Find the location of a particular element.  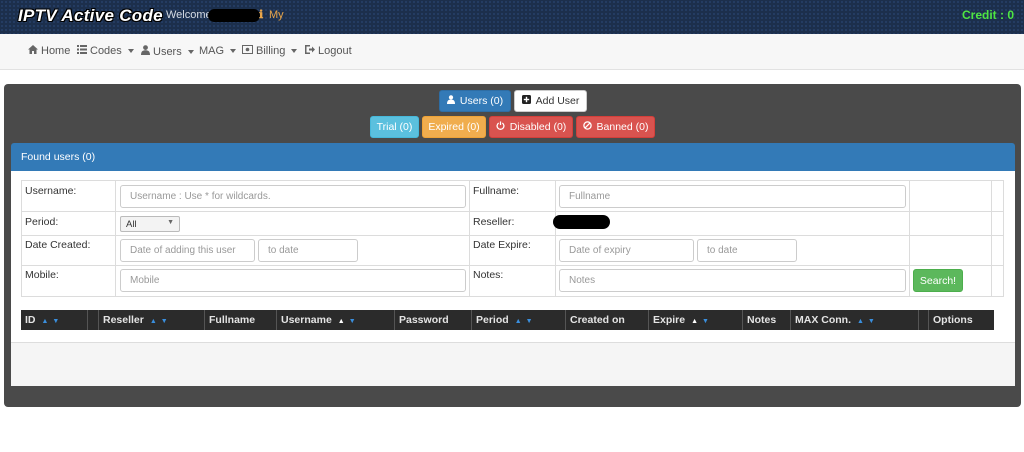

main-nav: Home Codes Users MAG Billing Logout is located at coordinates (512, 52).